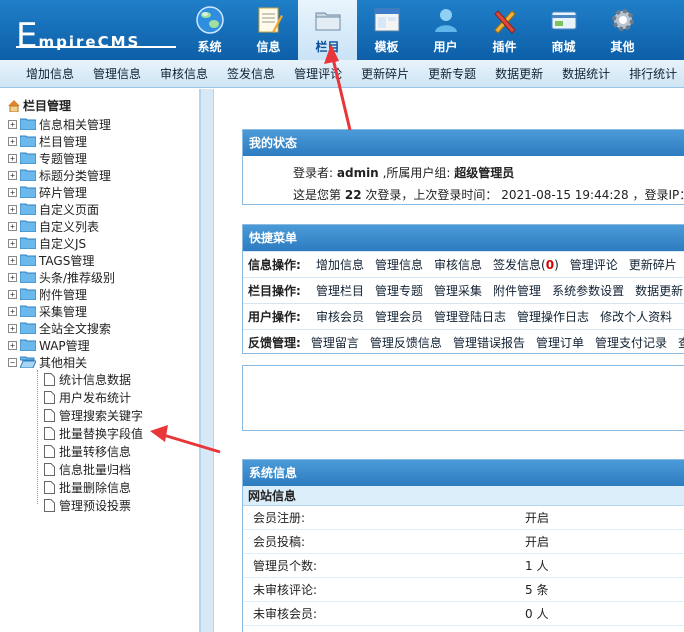 The image size is (684, 632). Describe the element at coordinates (39, 105) in the screenshot. I see `tree-root: 栏目管理` at that location.